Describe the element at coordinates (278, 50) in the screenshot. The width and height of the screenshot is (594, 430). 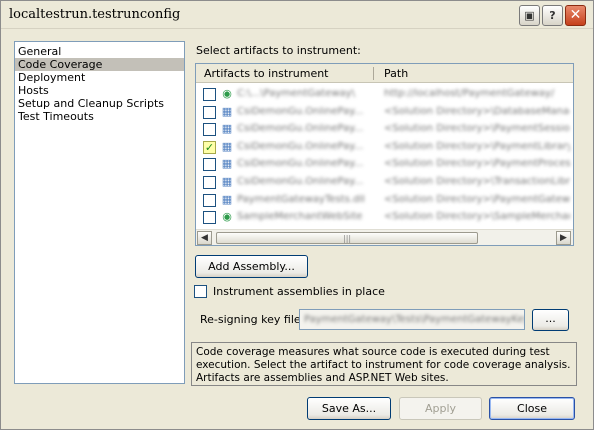
I see `artifacts-section-label: Select artifacts to instrument:` at that location.